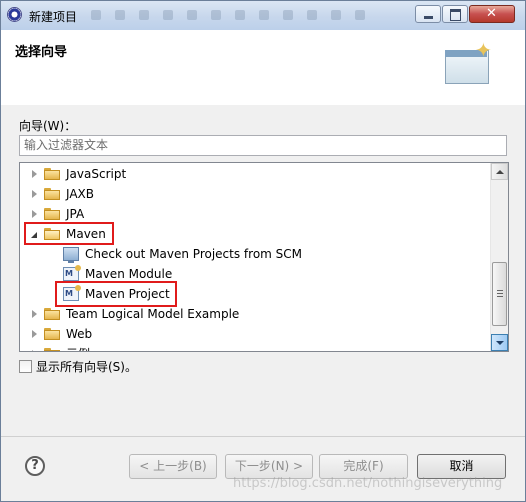  Describe the element at coordinates (469, 63) in the screenshot. I see `new-wizard-banner-icon: ✦` at that location.